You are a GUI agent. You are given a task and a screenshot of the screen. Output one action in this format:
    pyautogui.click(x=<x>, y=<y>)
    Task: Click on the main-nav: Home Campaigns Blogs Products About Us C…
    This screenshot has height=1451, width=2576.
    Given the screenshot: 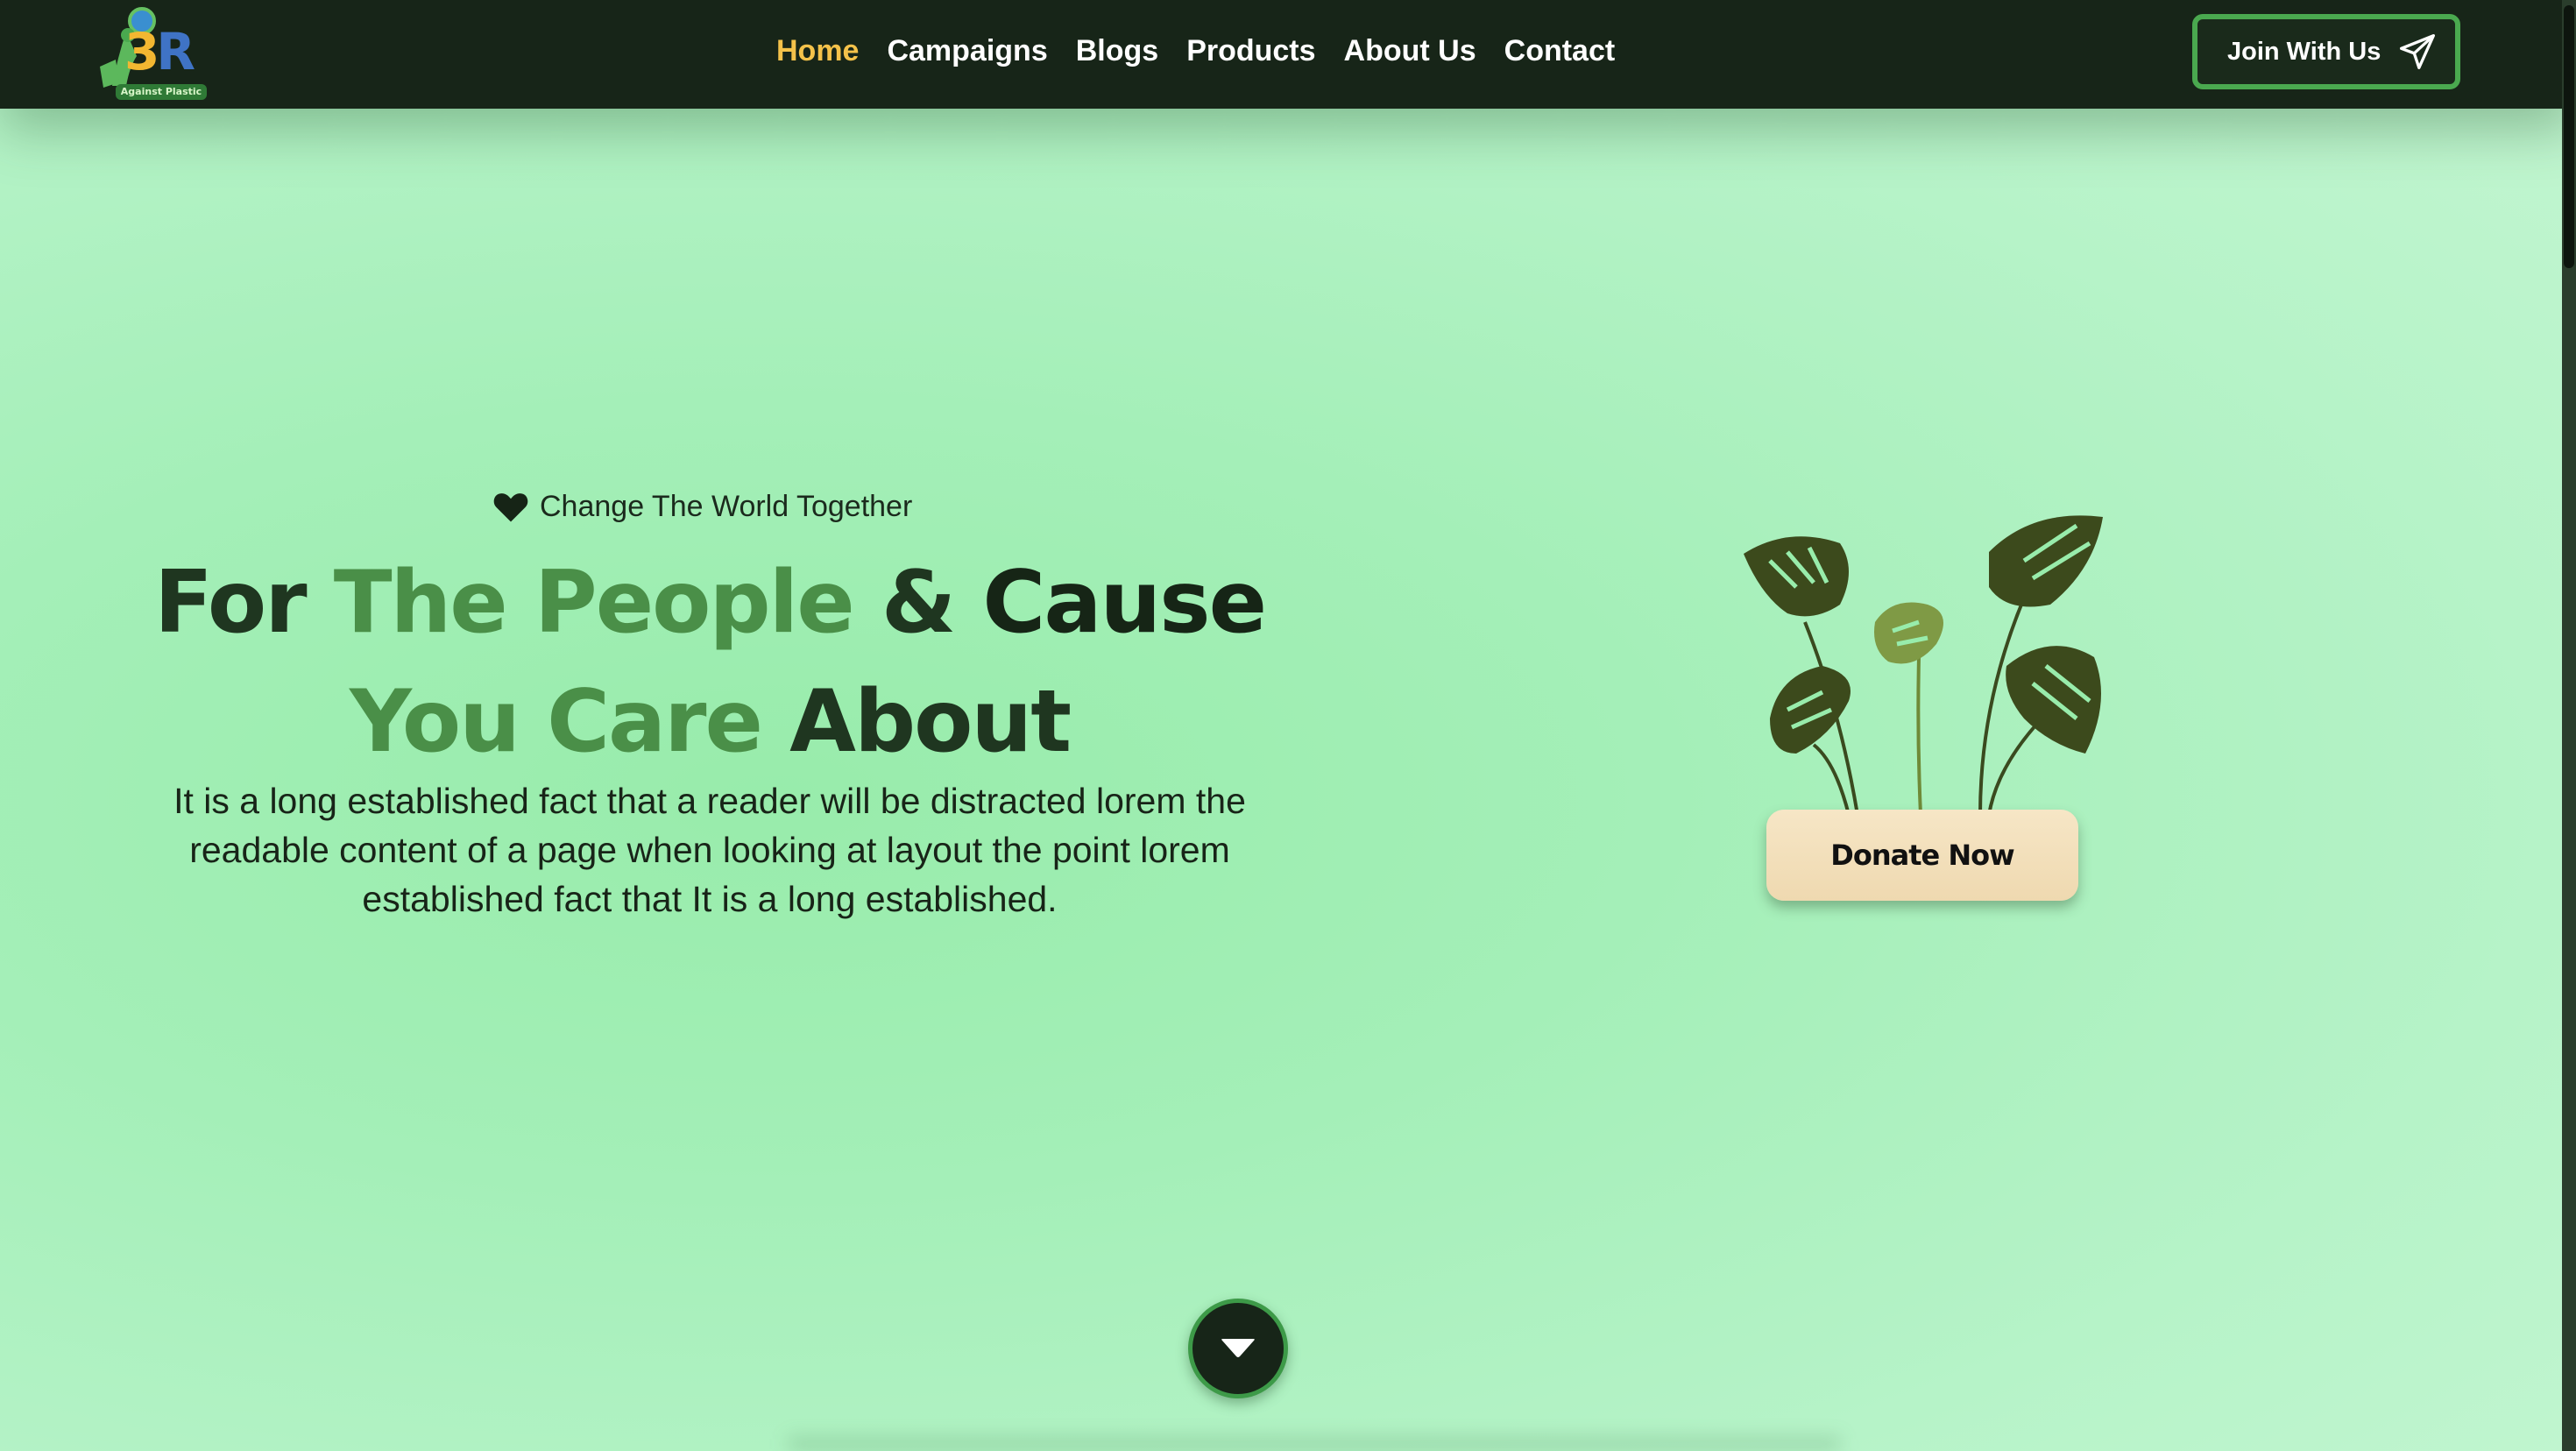 What is the action you would take?
    pyautogui.click(x=1195, y=51)
    